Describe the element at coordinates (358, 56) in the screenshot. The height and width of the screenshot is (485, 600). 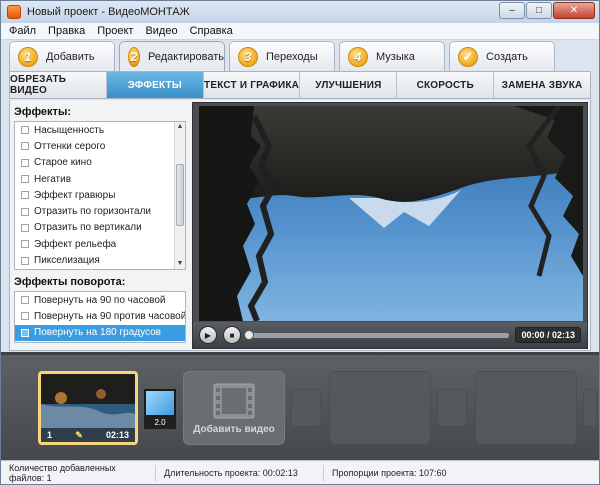
I see `step-number-badge: 4` at that location.